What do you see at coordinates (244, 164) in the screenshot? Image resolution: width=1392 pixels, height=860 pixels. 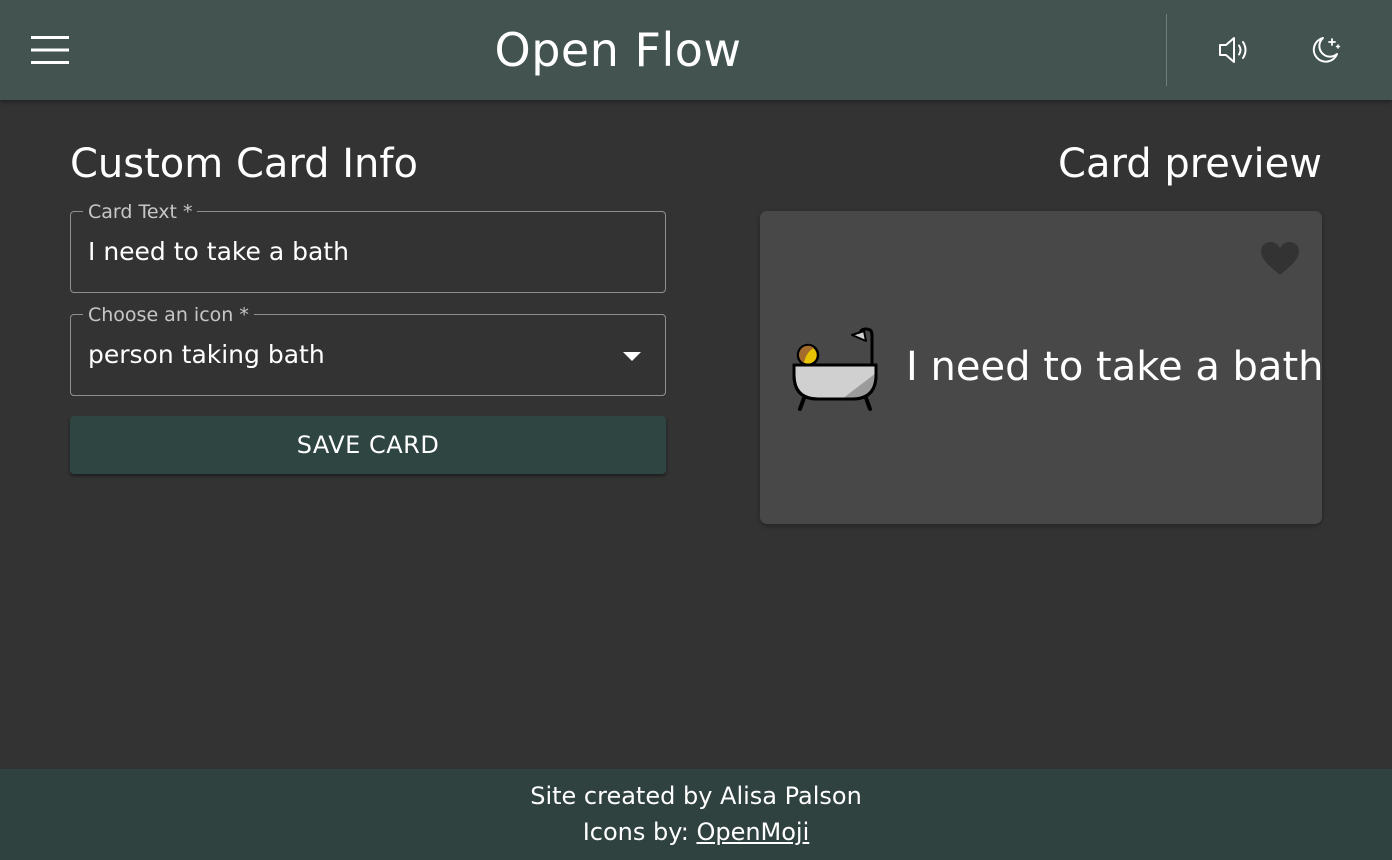 I see `form-title: Custom Card Info` at bounding box center [244, 164].